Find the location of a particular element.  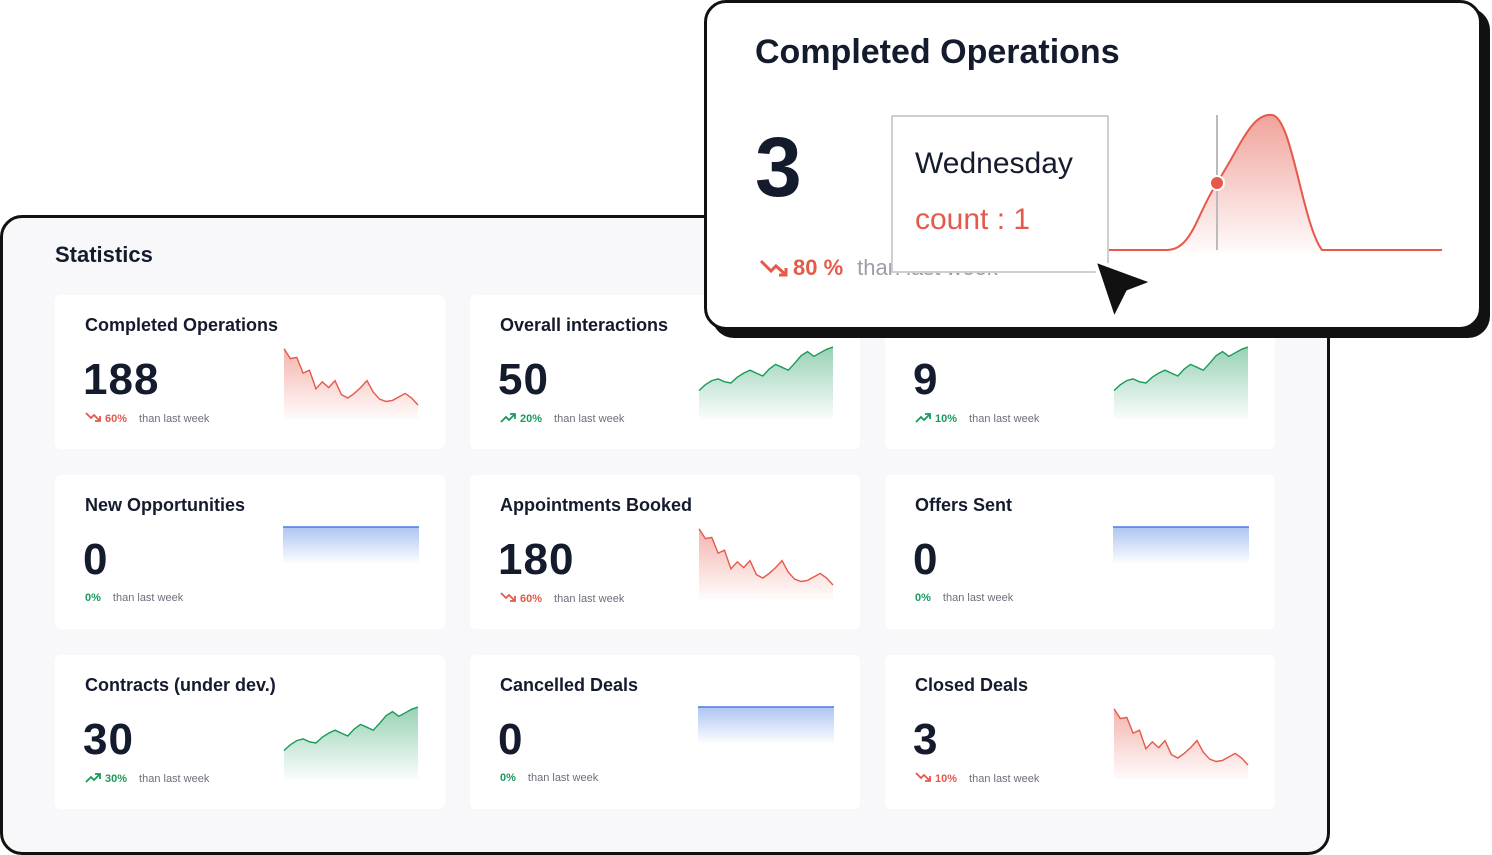

stat-card: New Opportunities 0 0% than last week is located at coordinates (250, 552).